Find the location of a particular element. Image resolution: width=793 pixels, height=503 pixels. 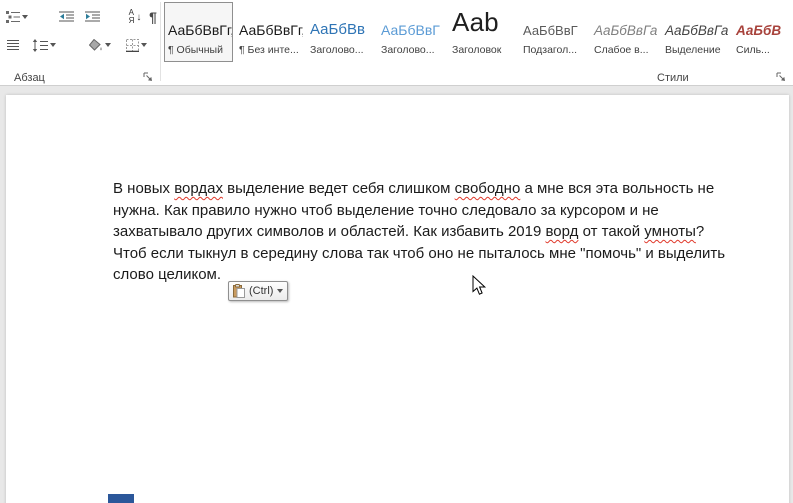

borders-icon is located at coordinates (132, 45).